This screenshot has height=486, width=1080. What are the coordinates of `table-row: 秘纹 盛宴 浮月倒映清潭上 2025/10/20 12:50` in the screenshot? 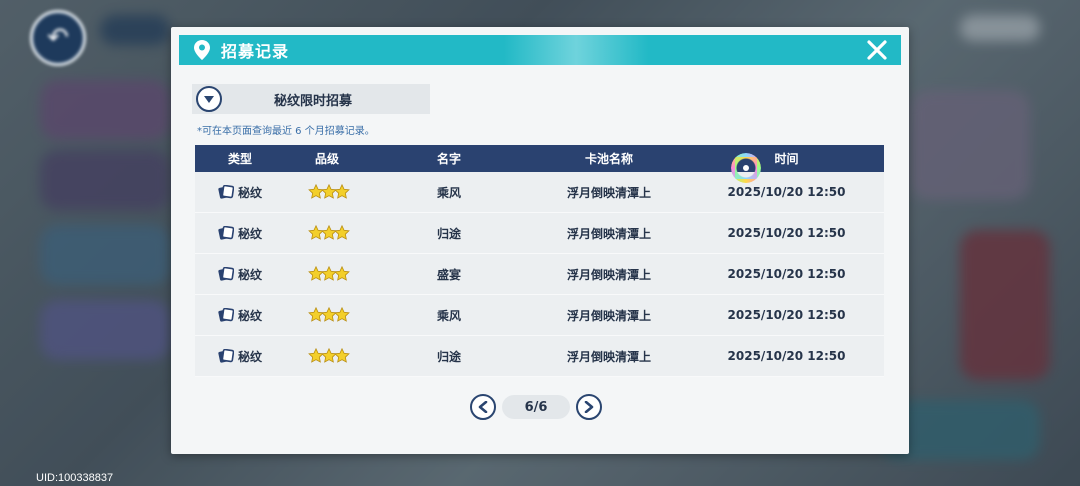 It's located at (539, 274).